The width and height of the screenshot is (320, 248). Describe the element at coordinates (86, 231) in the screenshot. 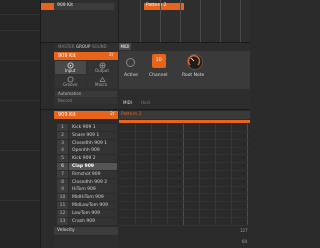

I see `velocity-row: Velocity` at that location.